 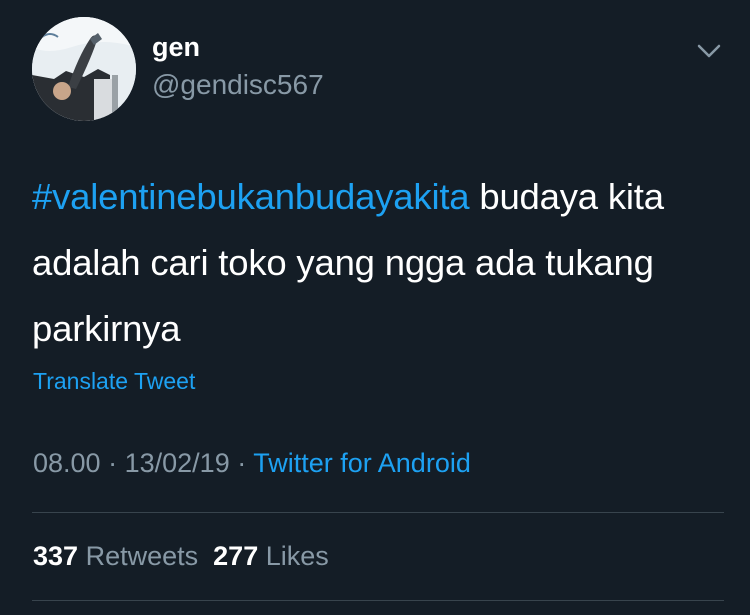 What do you see at coordinates (177, 463) in the screenshot?
I see `tweet-date: 13/02/19` at bounding box center [177, 463].